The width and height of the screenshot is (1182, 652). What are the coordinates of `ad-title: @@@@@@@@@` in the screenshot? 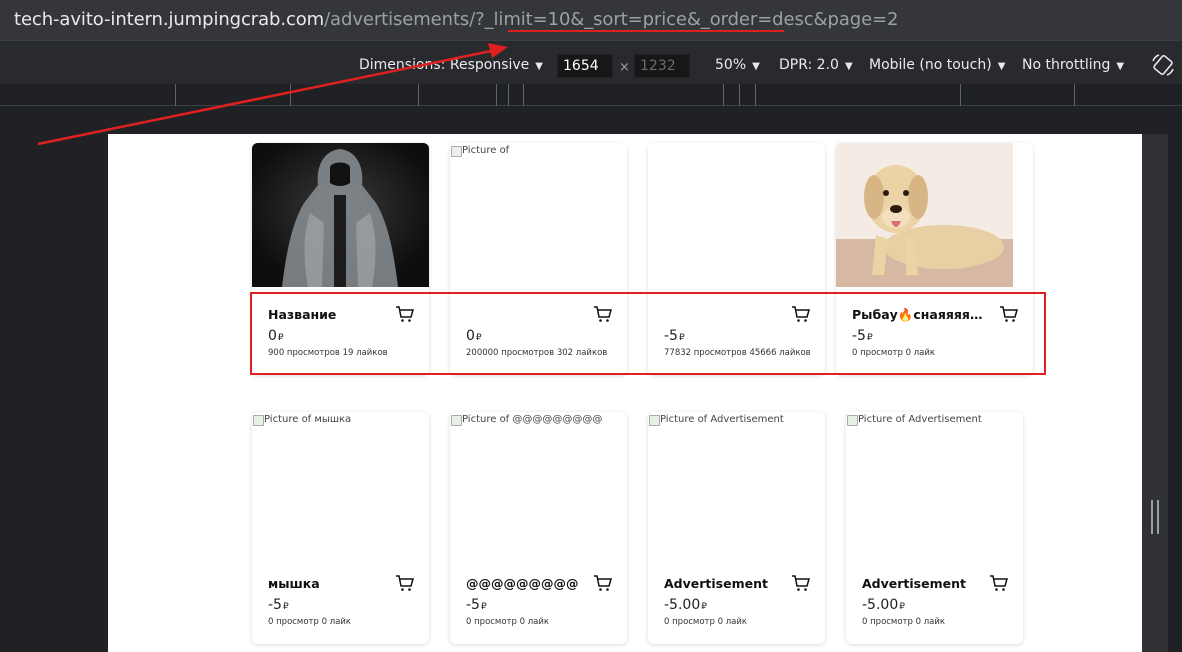 It's located at (534, 583).